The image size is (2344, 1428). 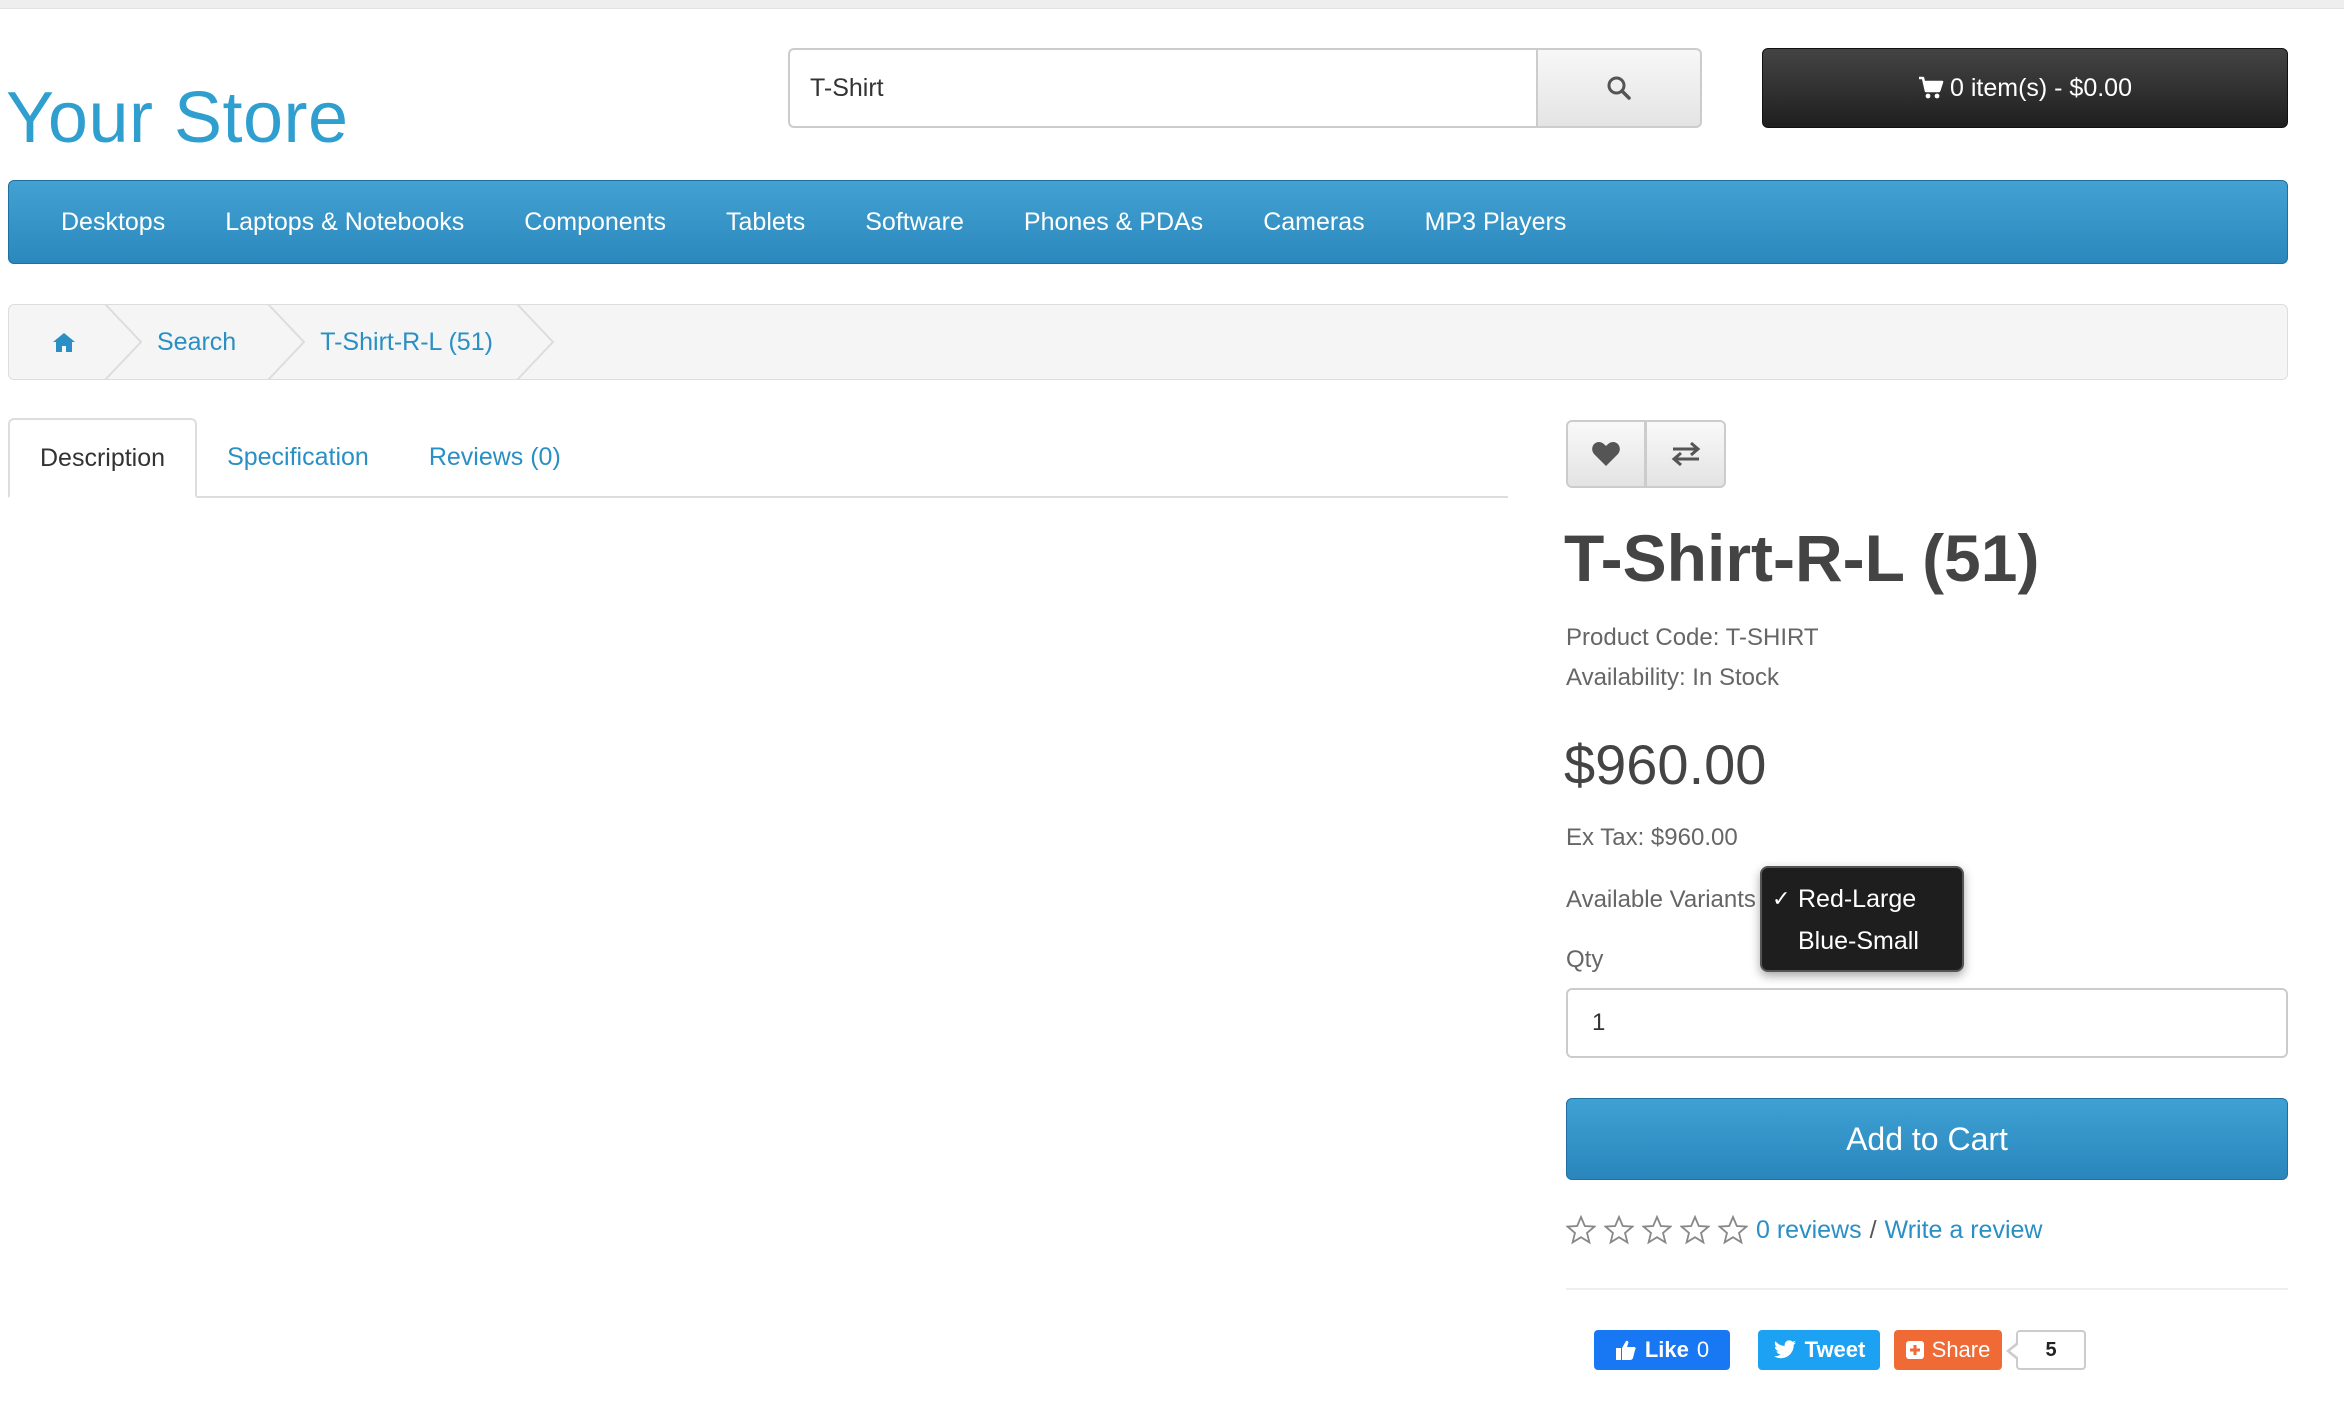 I want to click on menu-item-cameras: Cameras, so click(x=1313, y=222).